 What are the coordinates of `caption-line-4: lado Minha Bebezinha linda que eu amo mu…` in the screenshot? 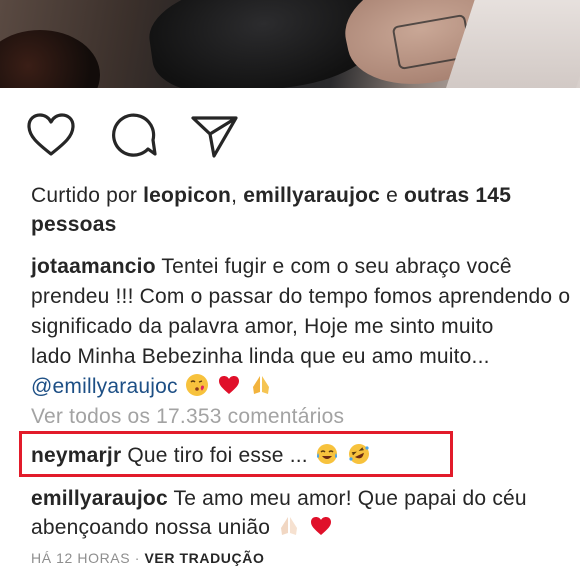 It's located at (260, 356).